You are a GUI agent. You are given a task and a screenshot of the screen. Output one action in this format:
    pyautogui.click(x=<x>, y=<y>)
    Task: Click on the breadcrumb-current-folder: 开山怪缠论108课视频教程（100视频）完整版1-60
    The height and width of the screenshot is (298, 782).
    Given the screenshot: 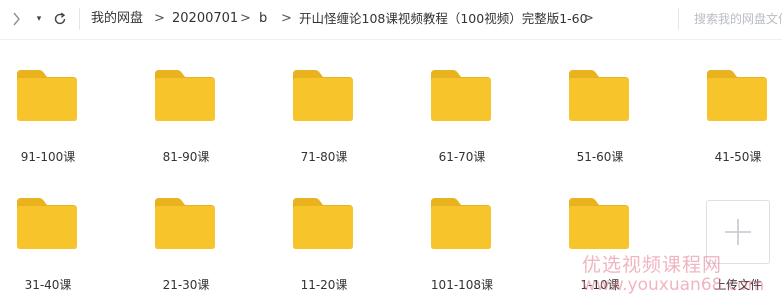 What is the action you would take?
    pyautogui.click(x=443, y=19)
    